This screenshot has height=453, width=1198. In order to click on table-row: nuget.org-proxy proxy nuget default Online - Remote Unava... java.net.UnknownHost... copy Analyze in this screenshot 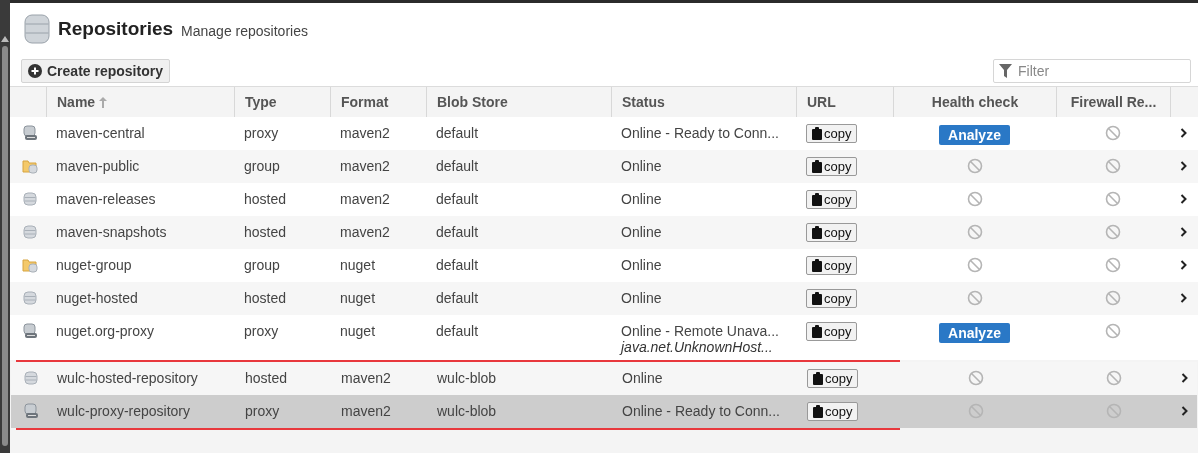, I will do `click(604, 337)`.